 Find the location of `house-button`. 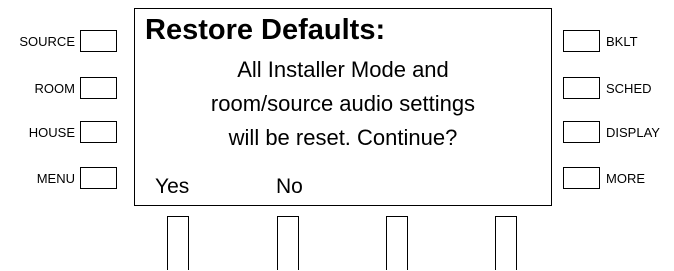

house-button is located at coordinates (98, 132).